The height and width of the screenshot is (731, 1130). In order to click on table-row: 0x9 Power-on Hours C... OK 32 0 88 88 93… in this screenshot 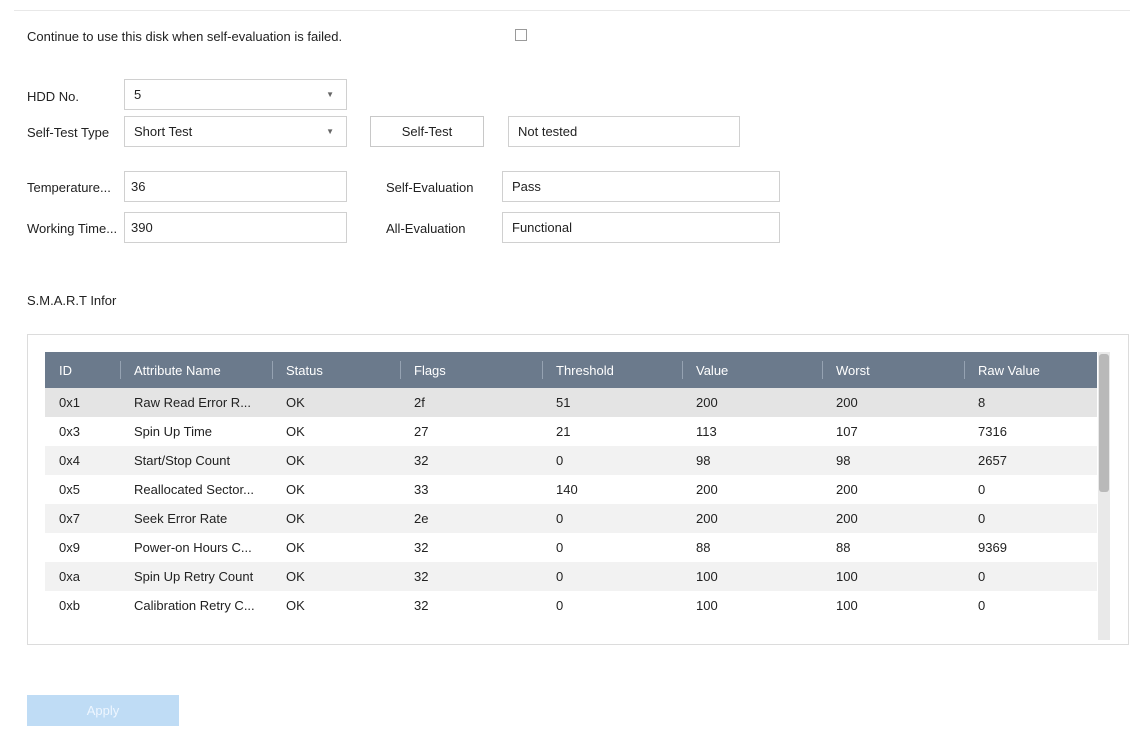, I will do `click(571, 547)`.